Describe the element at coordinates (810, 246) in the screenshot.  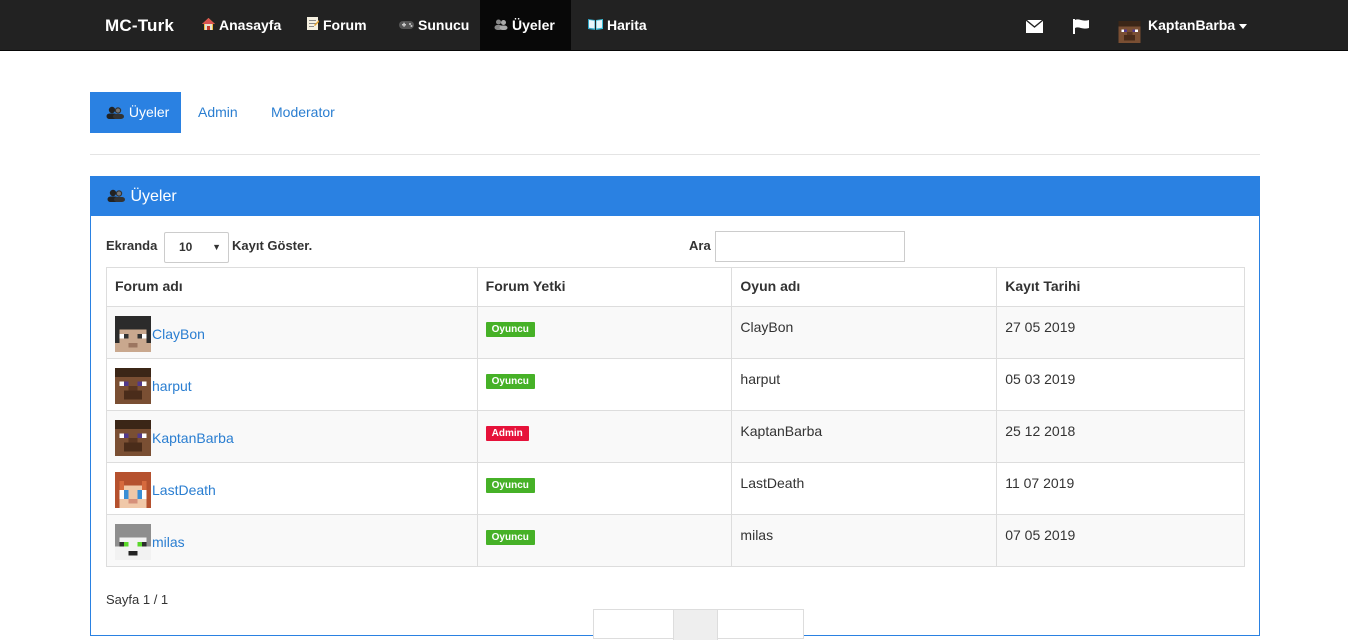
I see `search-input` at that location.